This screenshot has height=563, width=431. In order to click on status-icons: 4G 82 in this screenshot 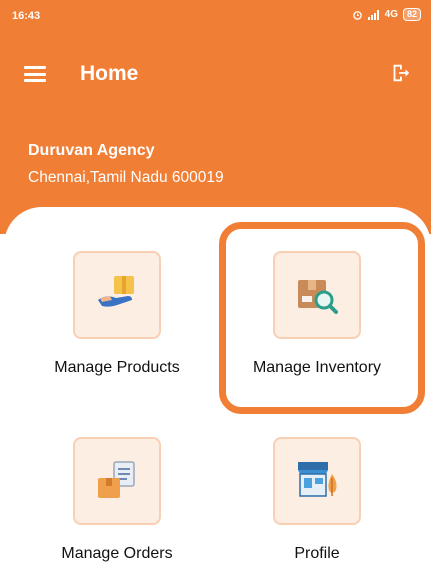, I will do `click(386, 14)`.